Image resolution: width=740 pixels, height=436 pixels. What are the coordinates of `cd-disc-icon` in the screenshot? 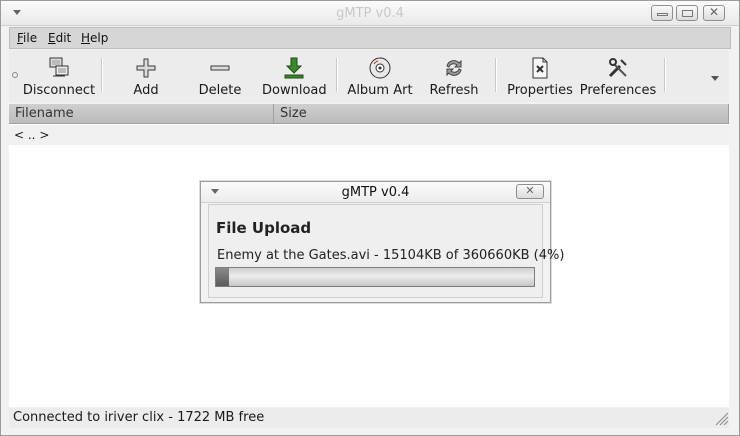 It's located at (380, 68).